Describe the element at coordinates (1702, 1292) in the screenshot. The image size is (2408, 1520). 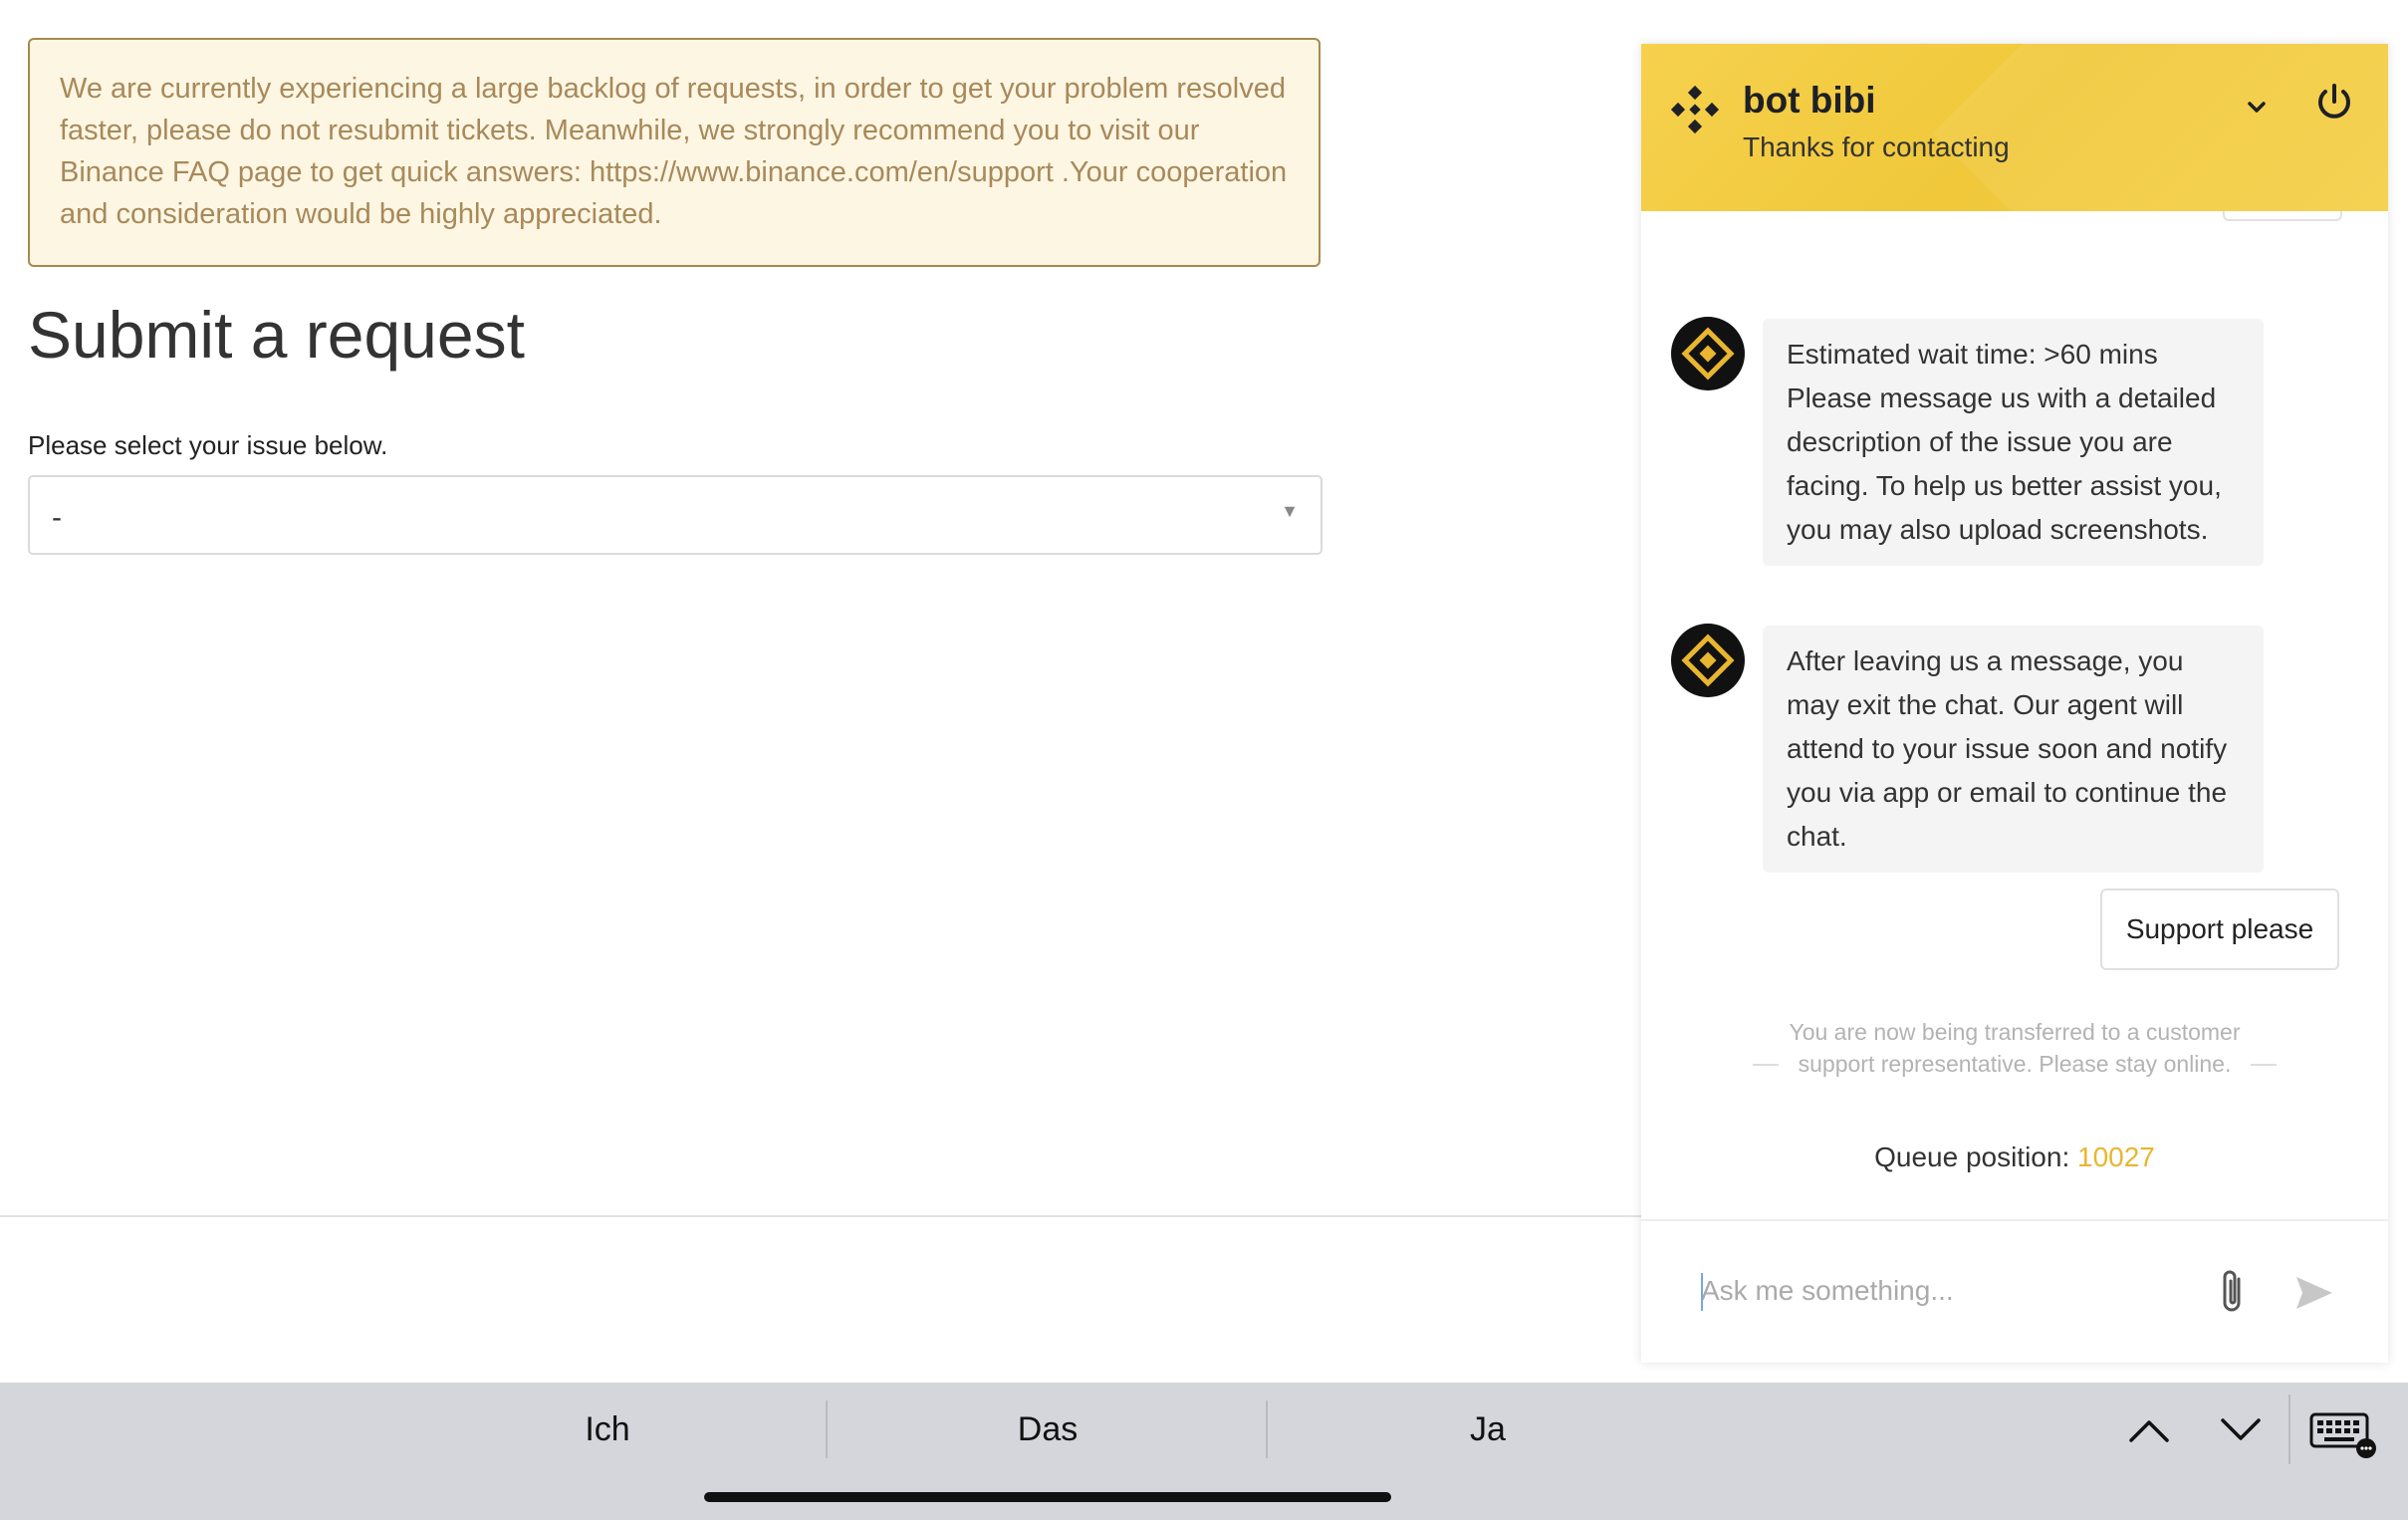
I see `text-caret` at that location.